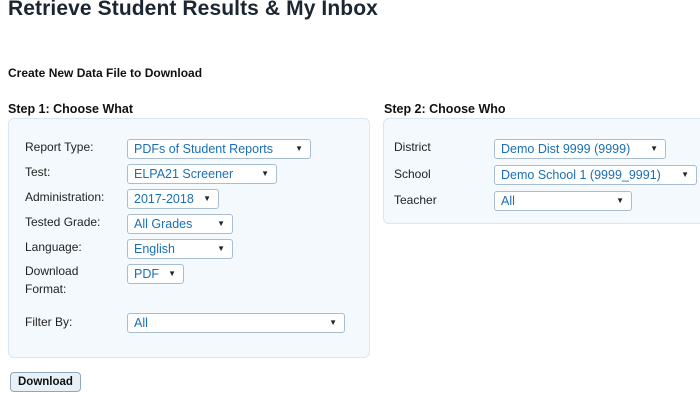 This screenshot has width=700, height=398. Describe the element at coordinates (563, 201) in the screenshot. I see `teacher-select: All ▼` at that location.